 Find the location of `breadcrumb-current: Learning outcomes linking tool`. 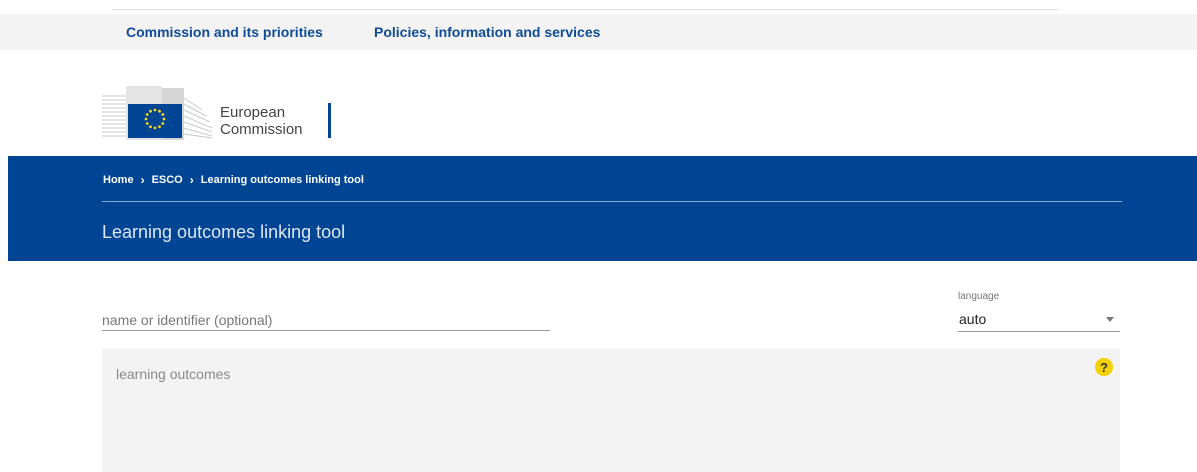

breadcrumb-current: Learning outcomes linking tool is located at coordinates (282, 180).